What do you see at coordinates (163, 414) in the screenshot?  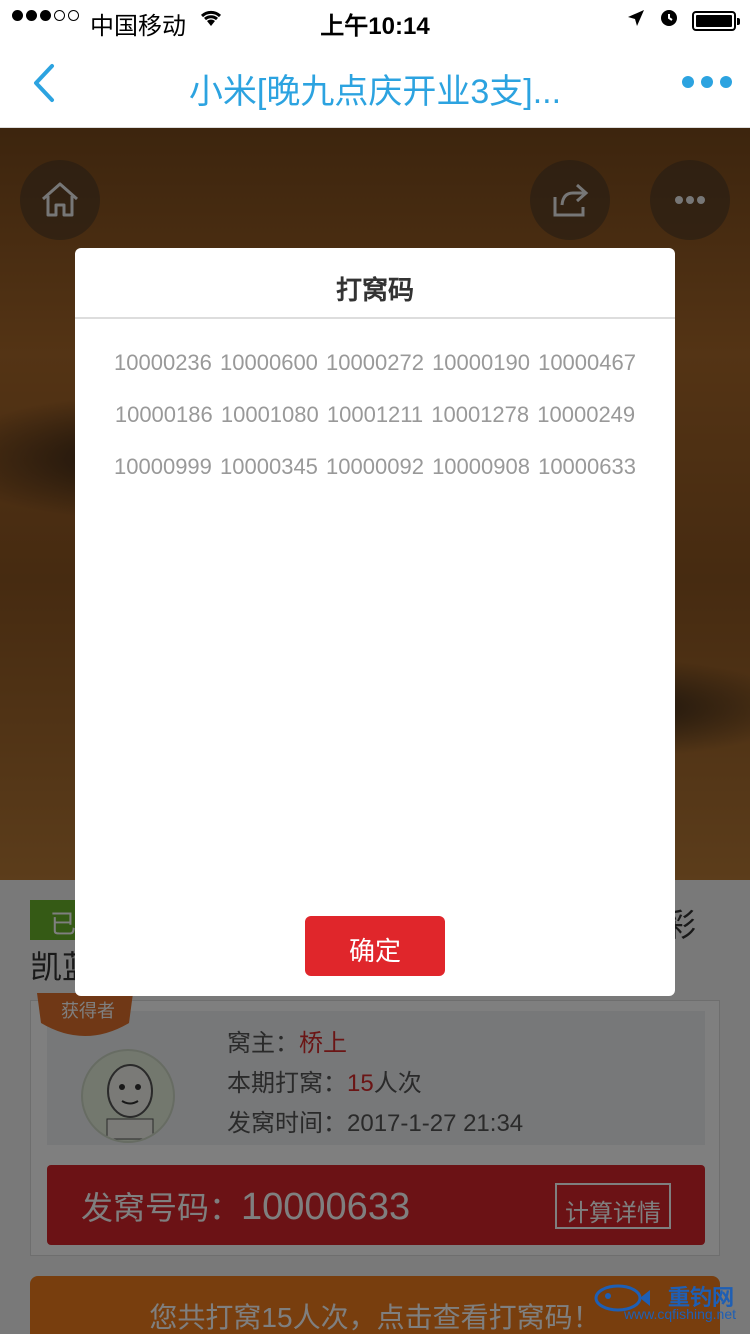 I see `code-item: 10000186` at bounding box center [163, 414].